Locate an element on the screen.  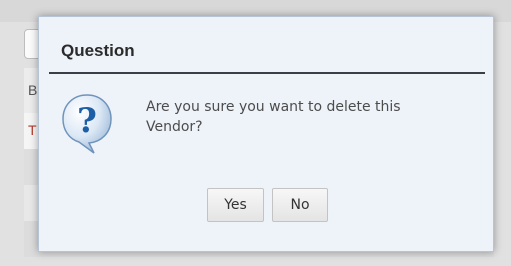
yes-button: Yes is located at coordinates (235, 205).